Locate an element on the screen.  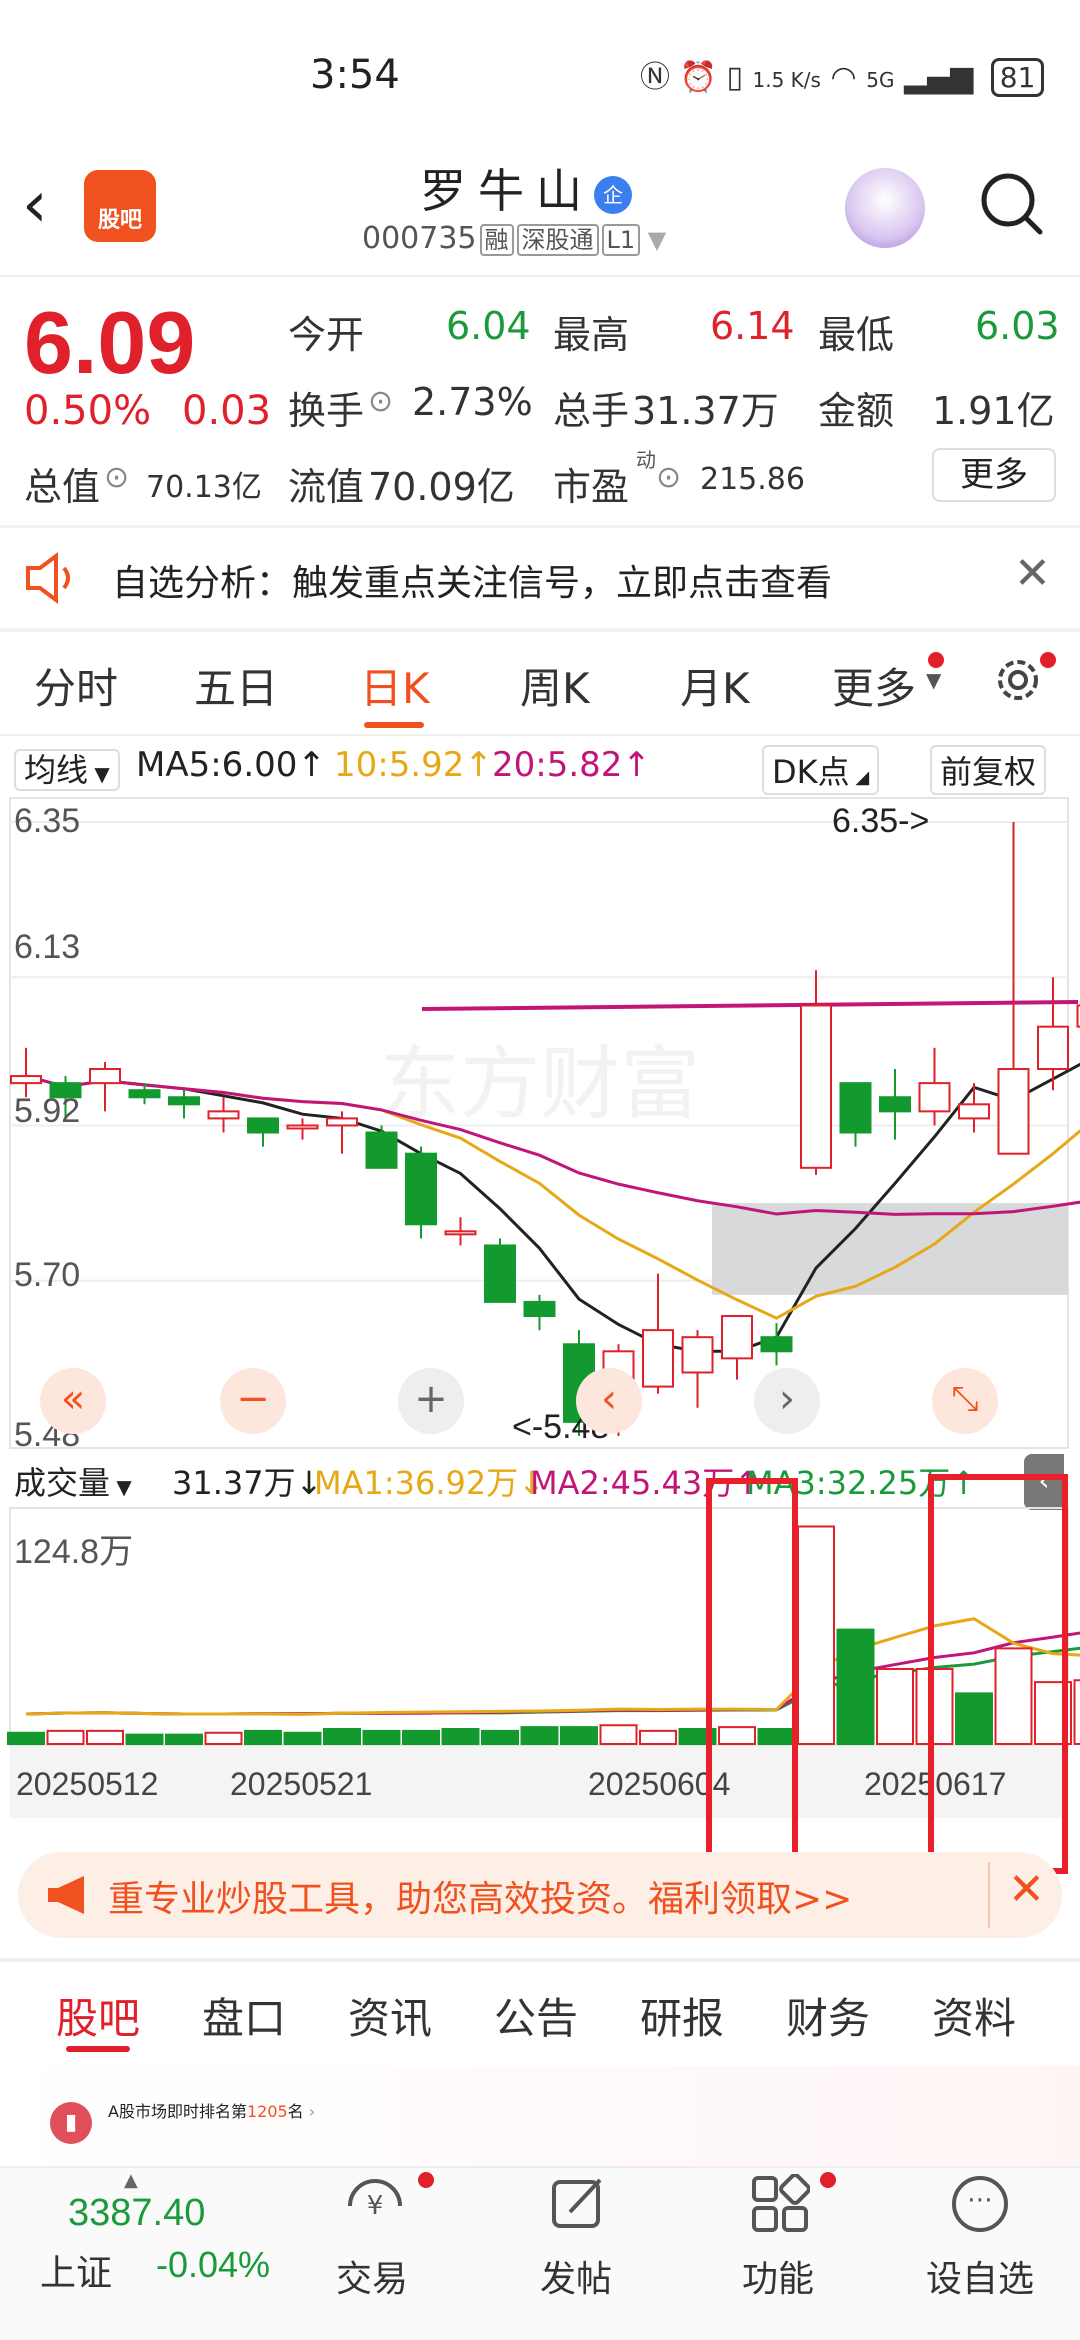
search-icon is located at coordinates (1011, 203).